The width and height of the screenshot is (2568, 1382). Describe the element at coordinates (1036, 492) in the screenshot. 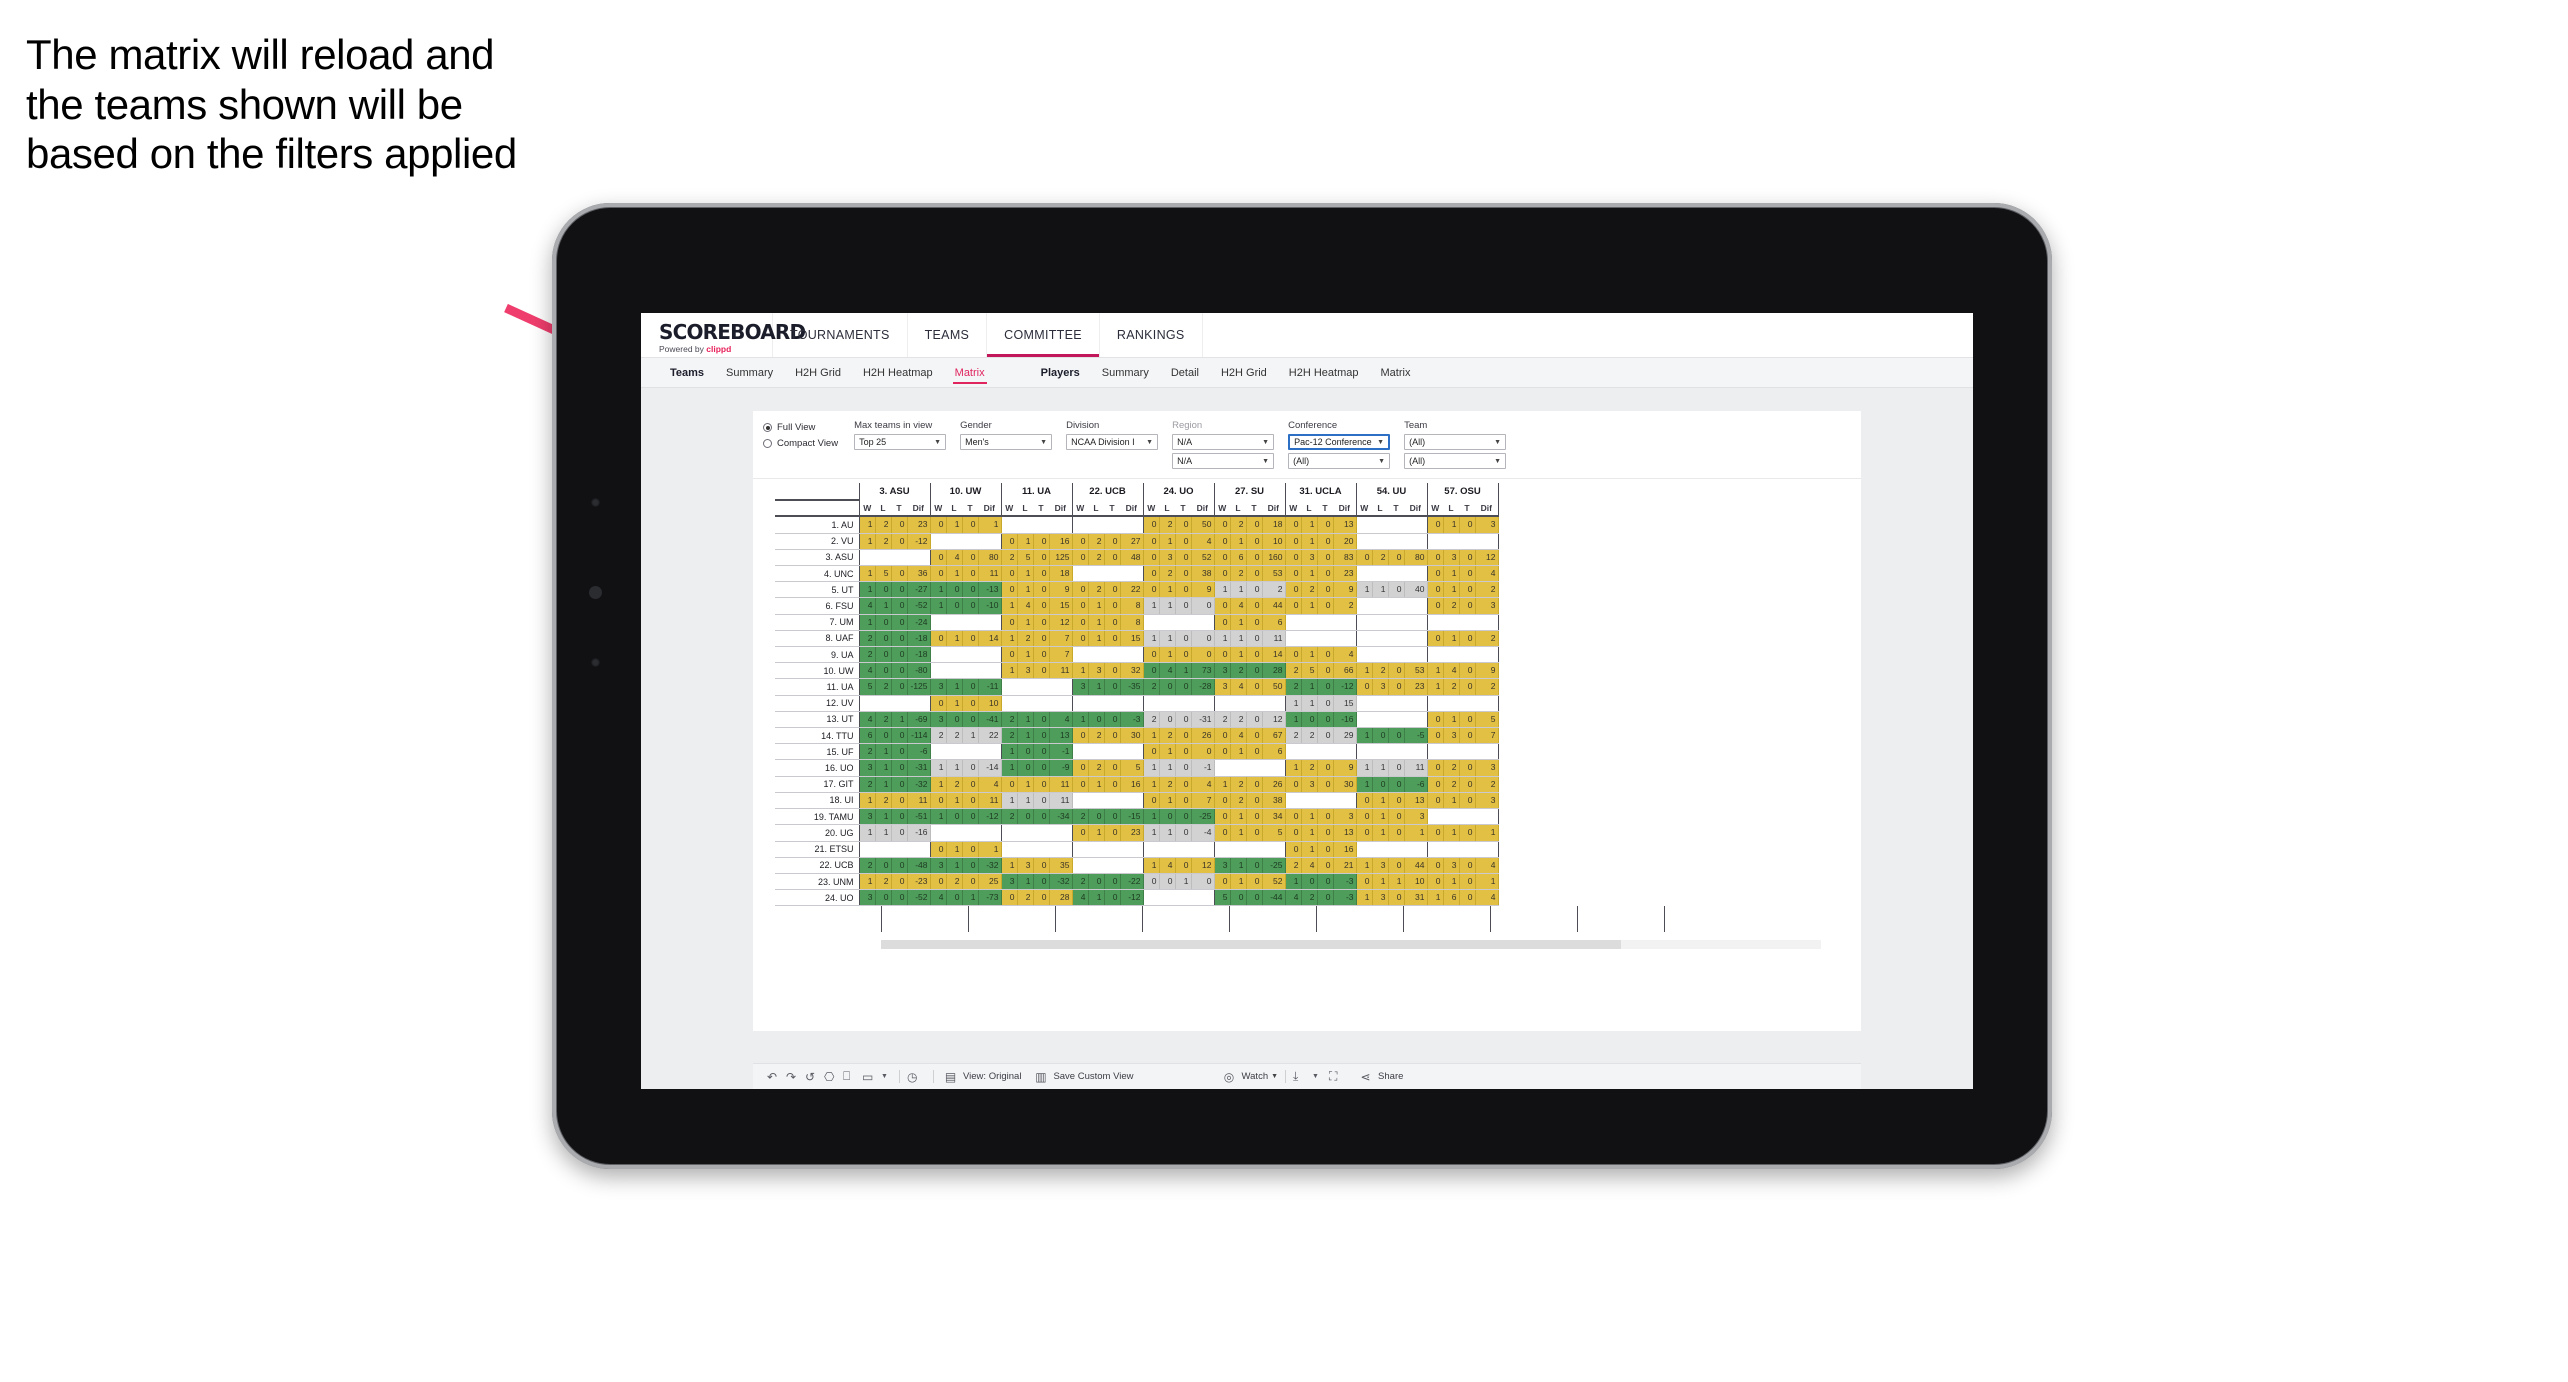

I see `matrix-column-header: 11. UA` at that location.